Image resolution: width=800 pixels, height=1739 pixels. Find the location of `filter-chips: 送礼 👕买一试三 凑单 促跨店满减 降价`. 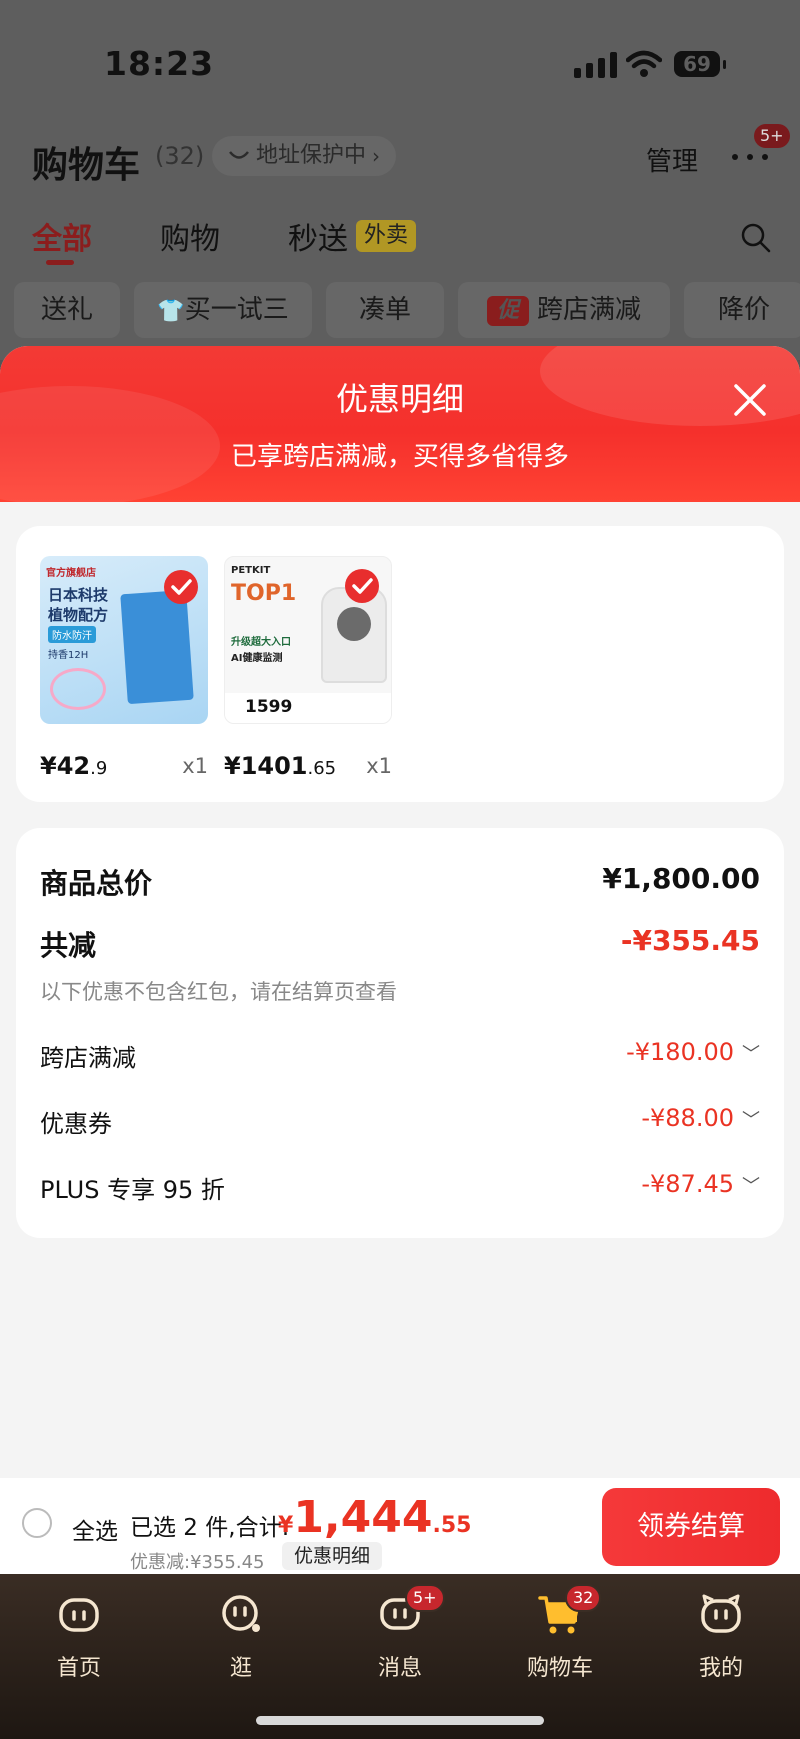

filter-chips: 送礼 👕买一试三 凑单 促跨店满减 降价 is located at coordinates (400, 310).